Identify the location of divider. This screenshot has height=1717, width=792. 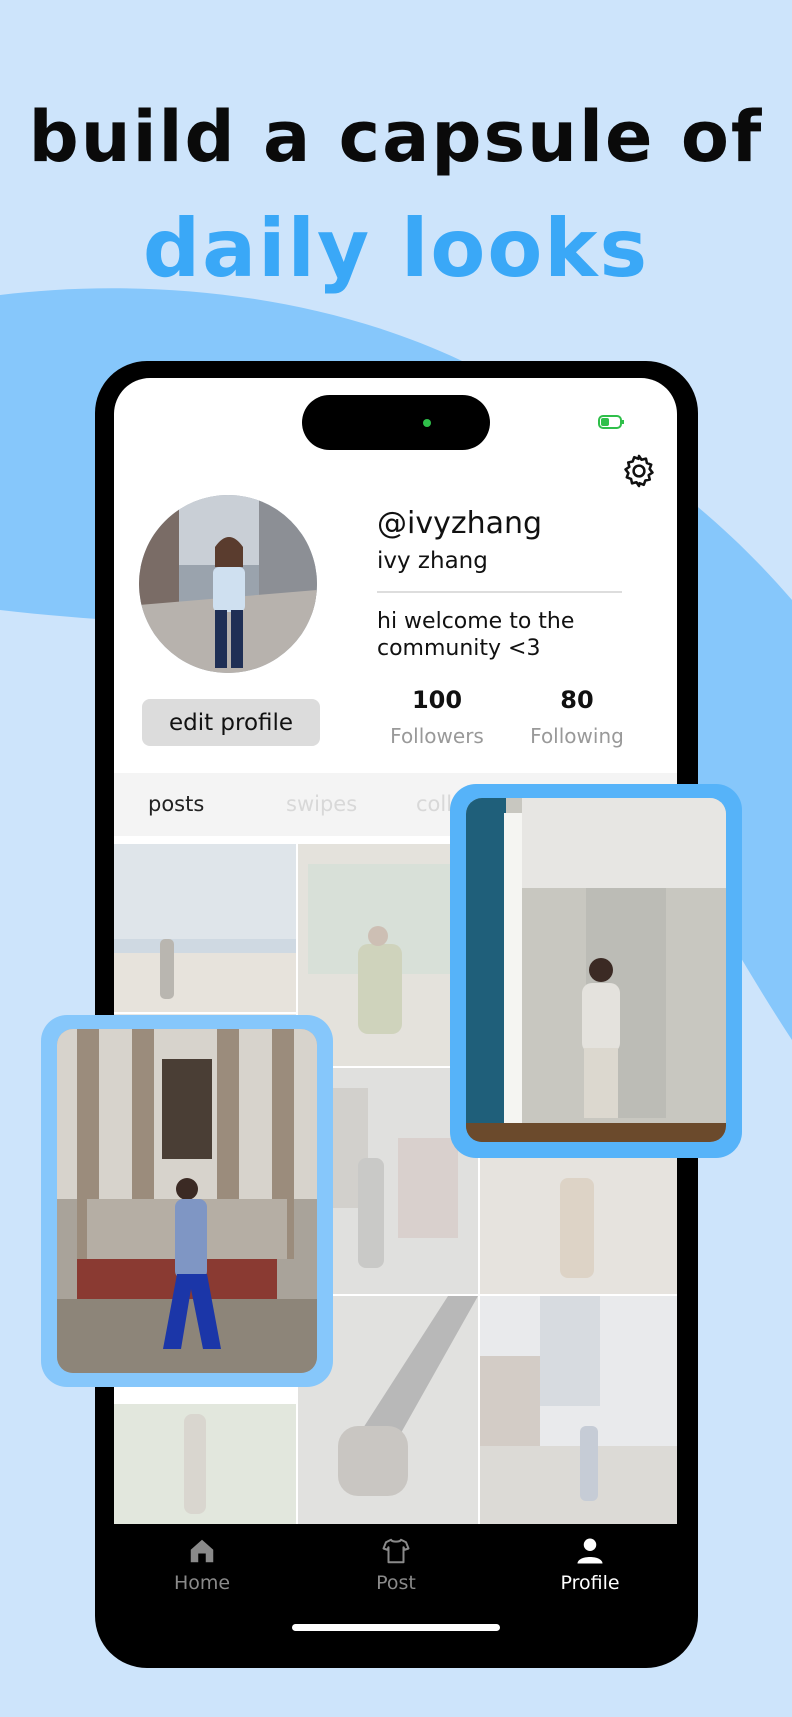
(499, 592).